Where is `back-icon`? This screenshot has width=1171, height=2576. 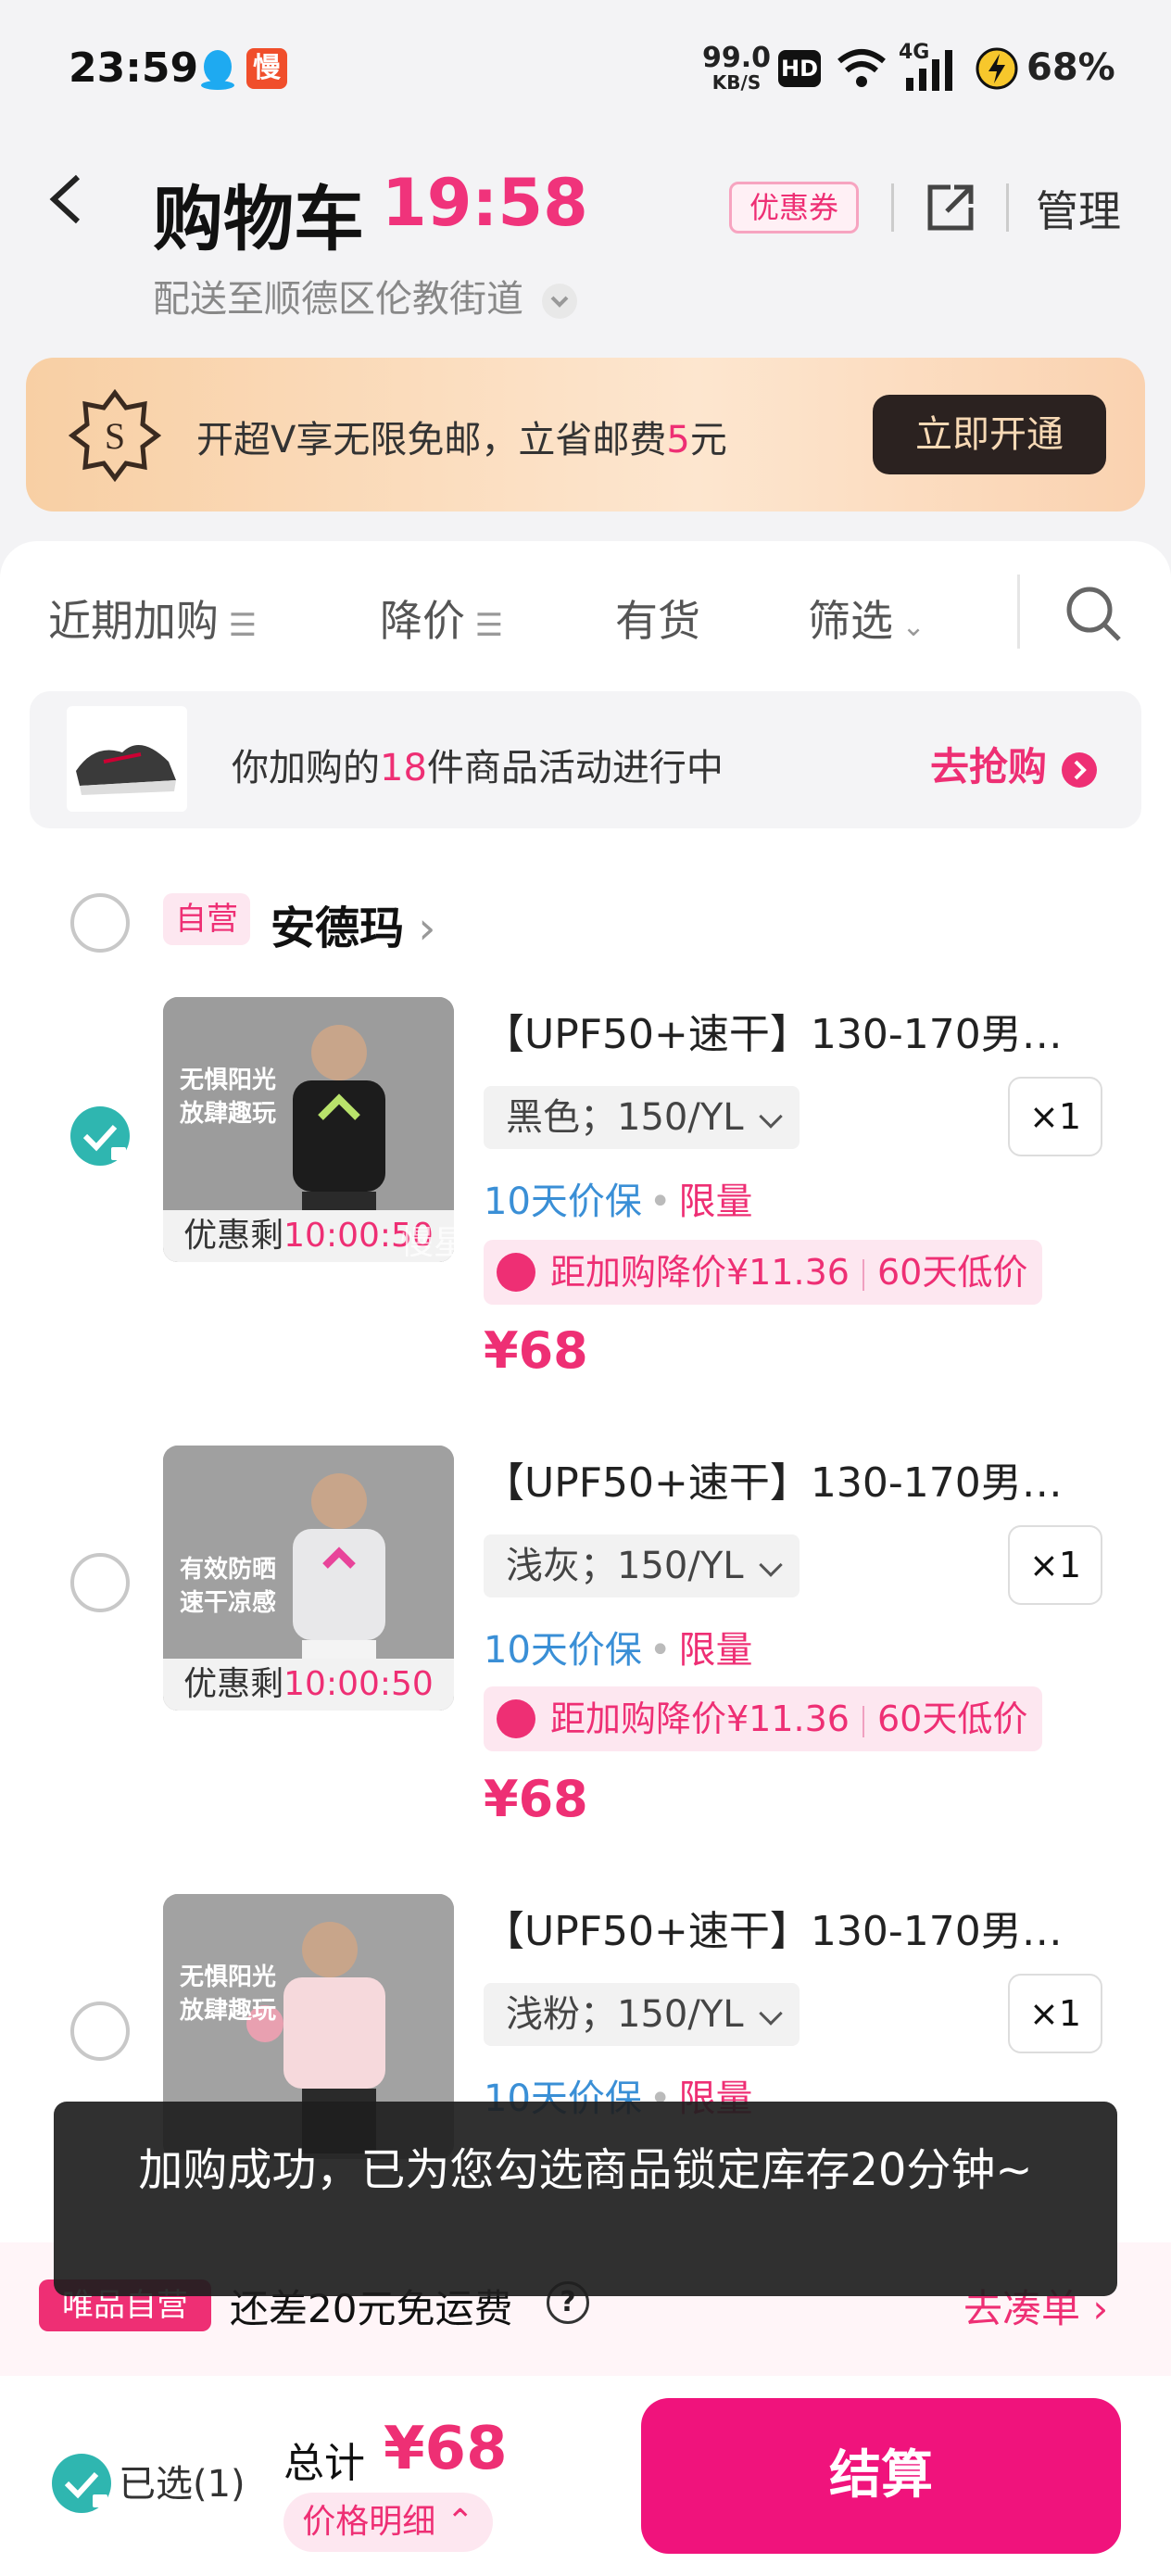
back-icon is located at coordinates (65, 199).